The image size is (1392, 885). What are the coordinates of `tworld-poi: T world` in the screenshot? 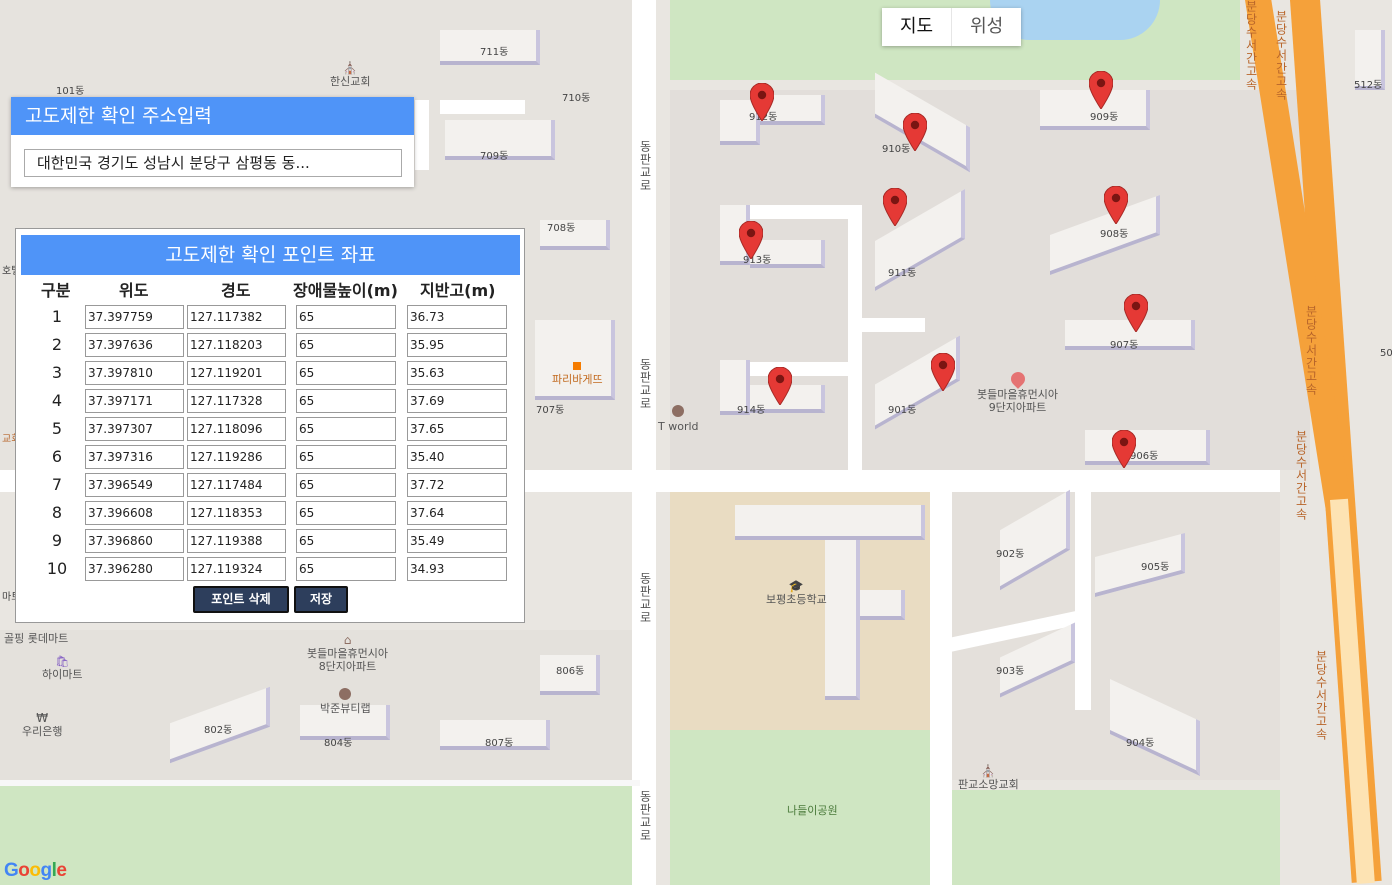 It's located at (678, 419).